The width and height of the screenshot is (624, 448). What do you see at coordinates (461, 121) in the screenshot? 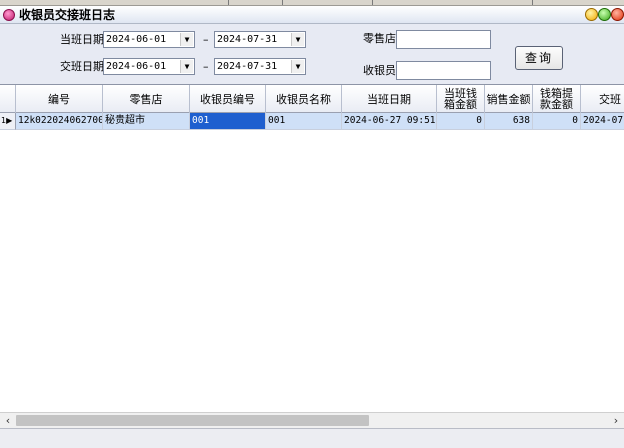
I see `cell-cash-box-amount: 0` at bounding box center [461, 121].